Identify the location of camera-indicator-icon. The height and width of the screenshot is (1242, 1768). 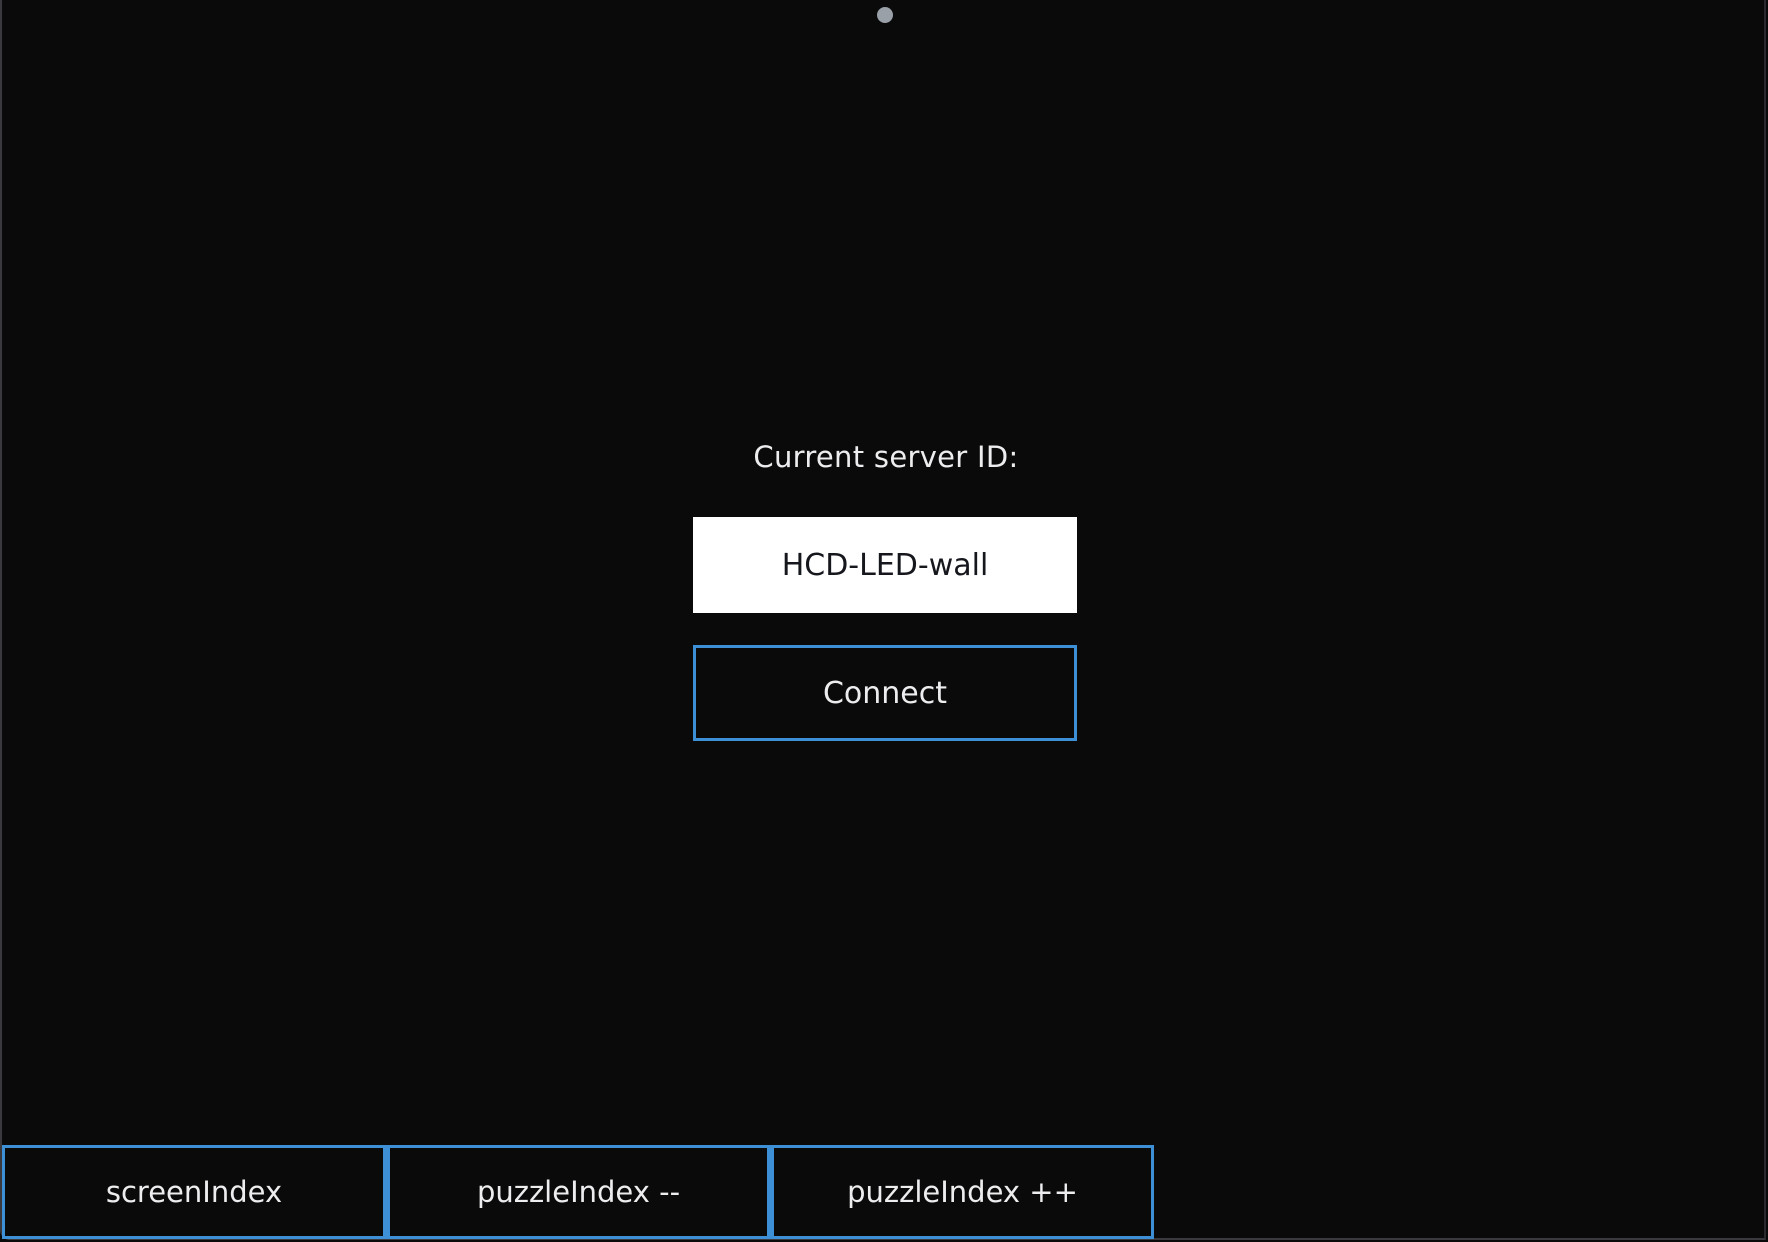
(885, 15).